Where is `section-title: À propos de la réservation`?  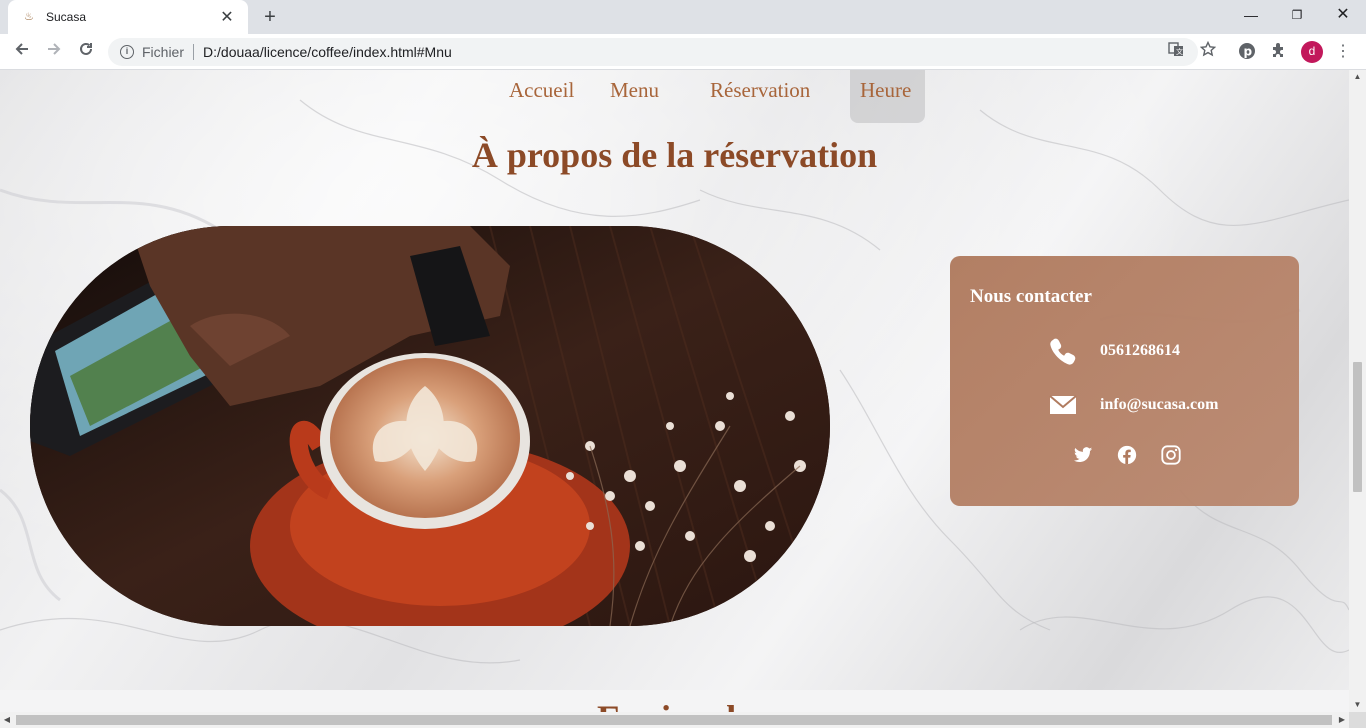
section-title: À propos de la réservation is located at coordinates (674, 155).